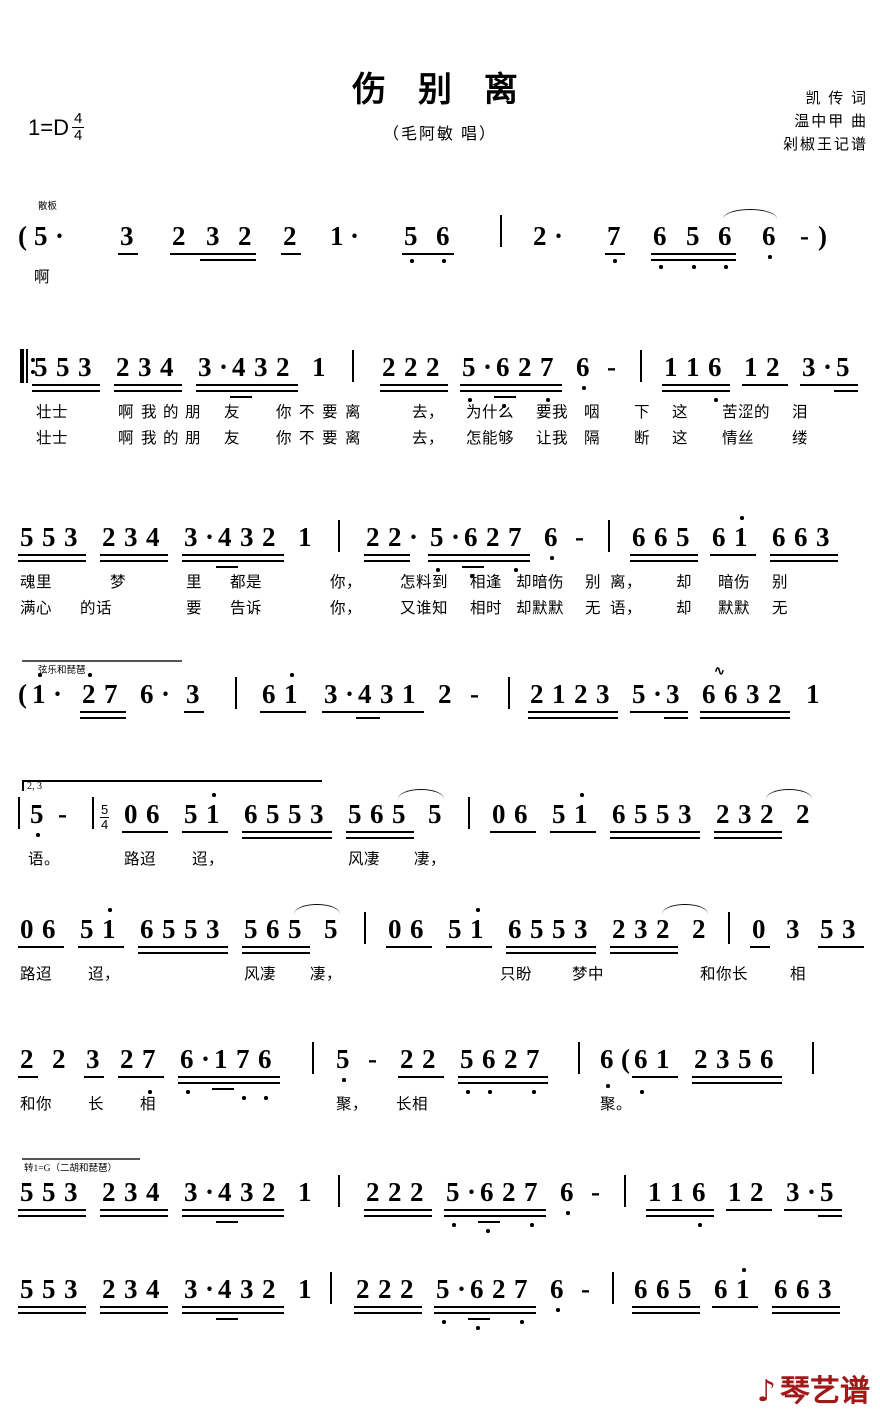 Image resolution: width=880 pixels, height=1415 pixels. Describe the element at coordinates (831, 122) in the screenshot. I see `credit-composer: 温中甲 曲` at that location.